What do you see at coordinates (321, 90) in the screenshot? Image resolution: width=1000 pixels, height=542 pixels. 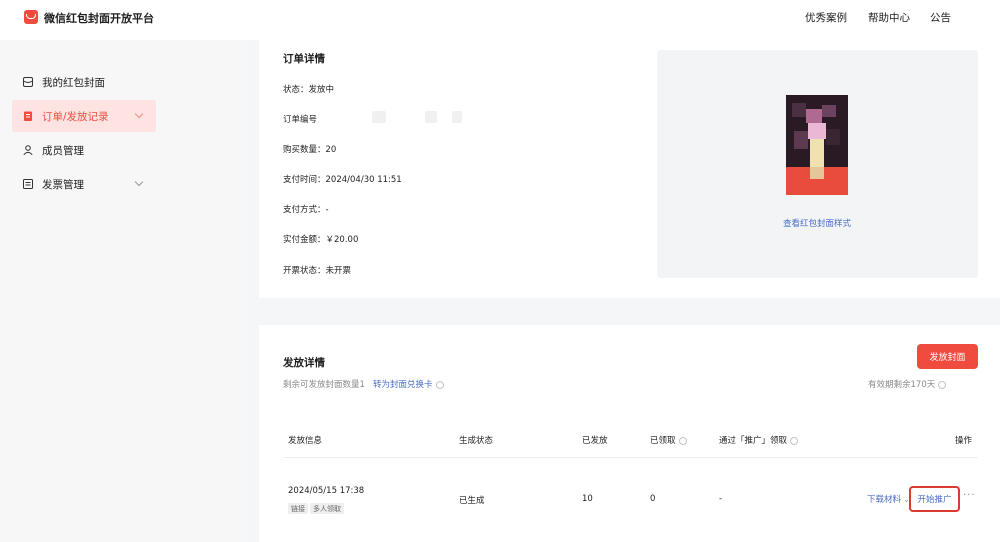 I see `field-value: 发放中` at bounding box center [321, 90].